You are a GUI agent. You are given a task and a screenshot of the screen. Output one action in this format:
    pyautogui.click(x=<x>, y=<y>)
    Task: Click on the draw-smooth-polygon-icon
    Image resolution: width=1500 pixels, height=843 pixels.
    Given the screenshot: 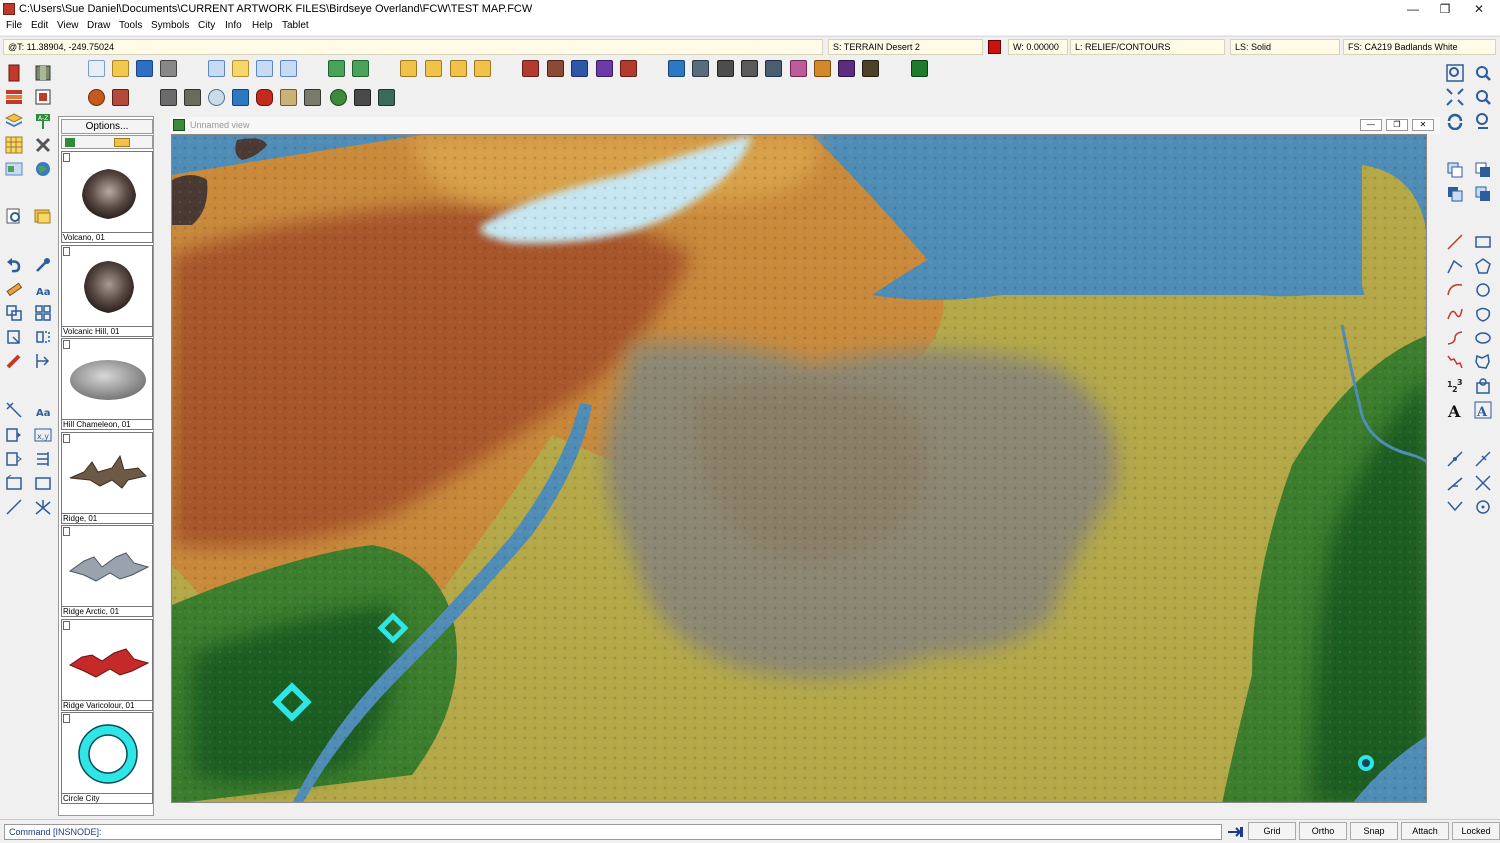 What is the action you would take?
    pyautogui.click(x=1483, y=314)
    